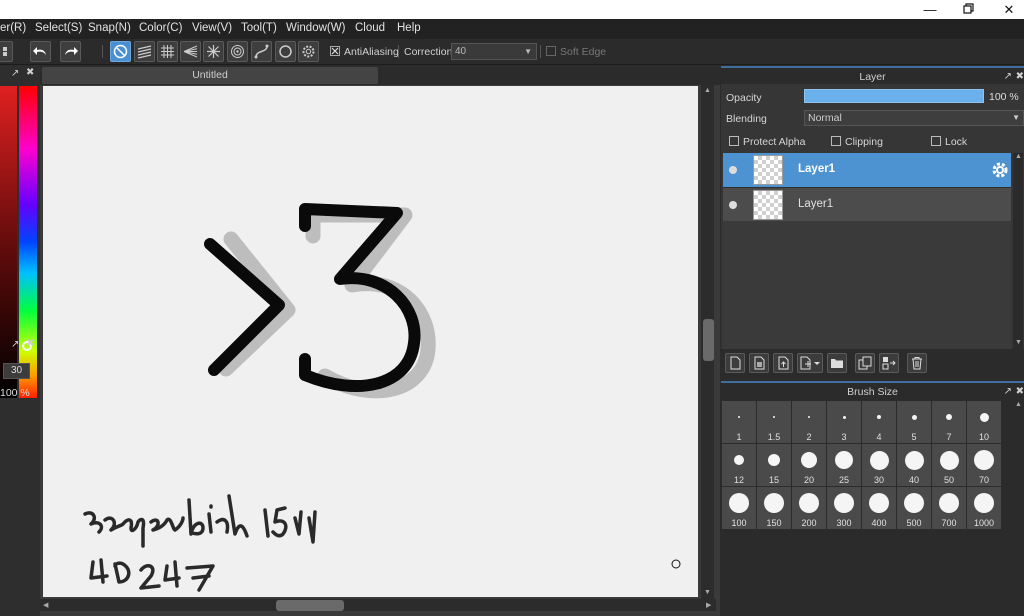 The image size is (1024, 616). What do you see at coordinates (913, 480) in the screenshot?
I see `brush-size-label: 40` at bounding box center [913, 480].